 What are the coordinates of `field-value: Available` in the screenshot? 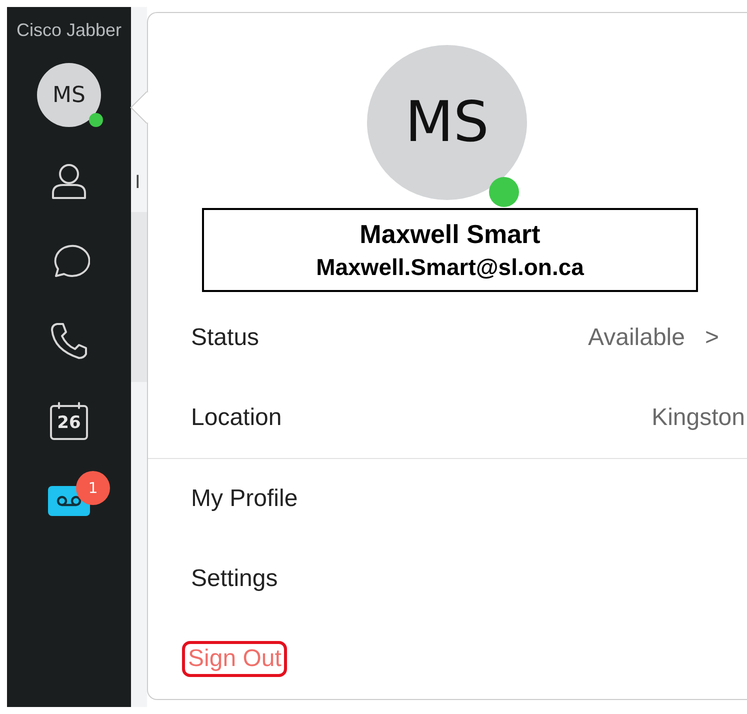 It's located at (636, 338).